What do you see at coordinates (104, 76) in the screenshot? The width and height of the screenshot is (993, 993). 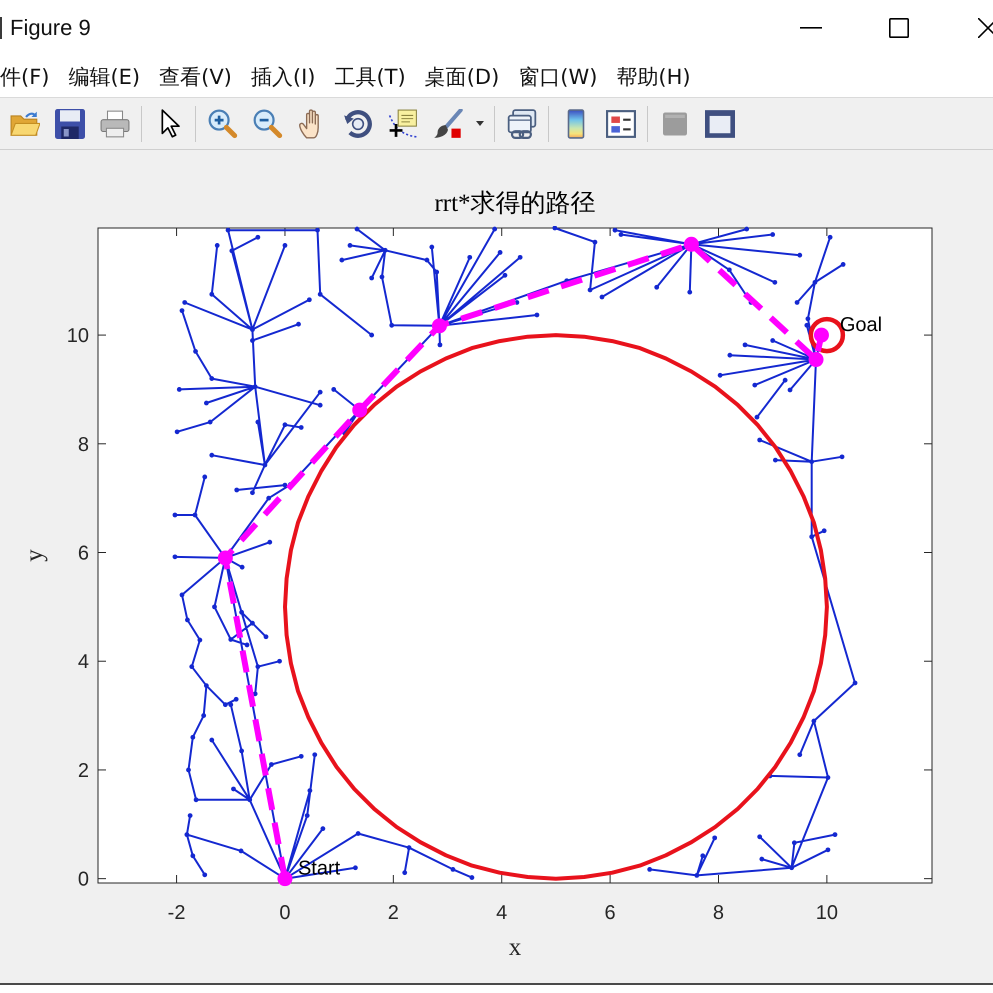 I see `menu-item: 编辑(E)` at bounding box center [104, 76].